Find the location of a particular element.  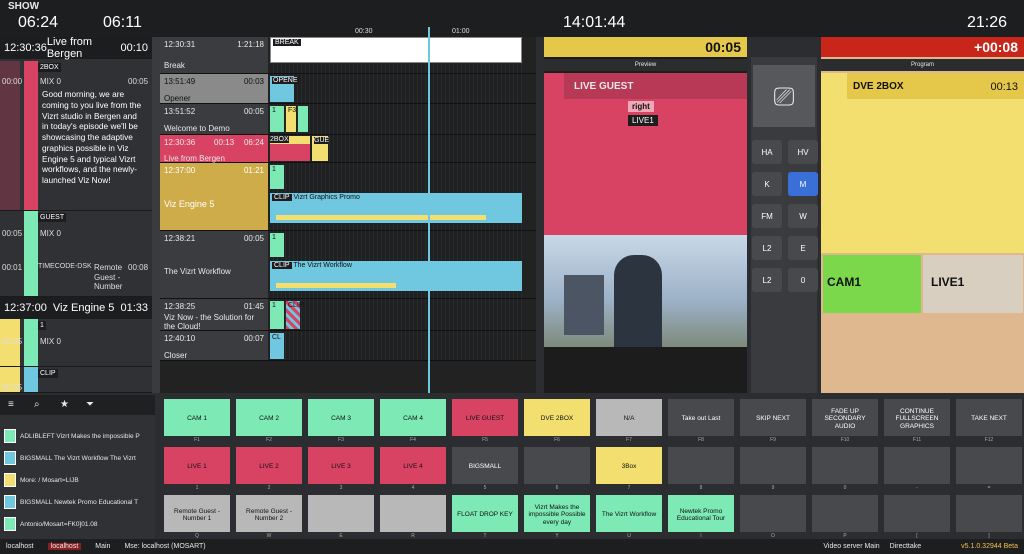

shortcut-button: BIGSMALL is located at coordinates (485, 465).